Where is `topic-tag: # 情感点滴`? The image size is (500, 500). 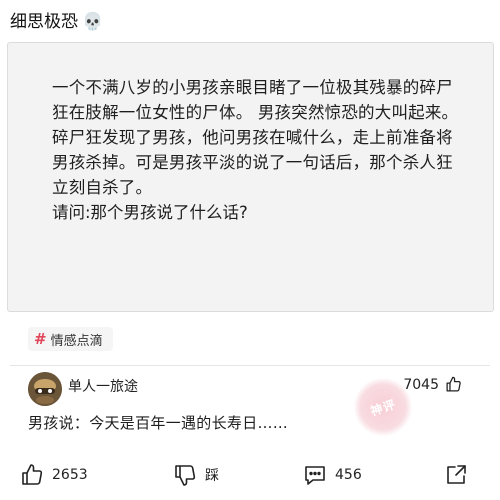
topic-tag: # 情感点滴 is located at coordinates (70, 339).